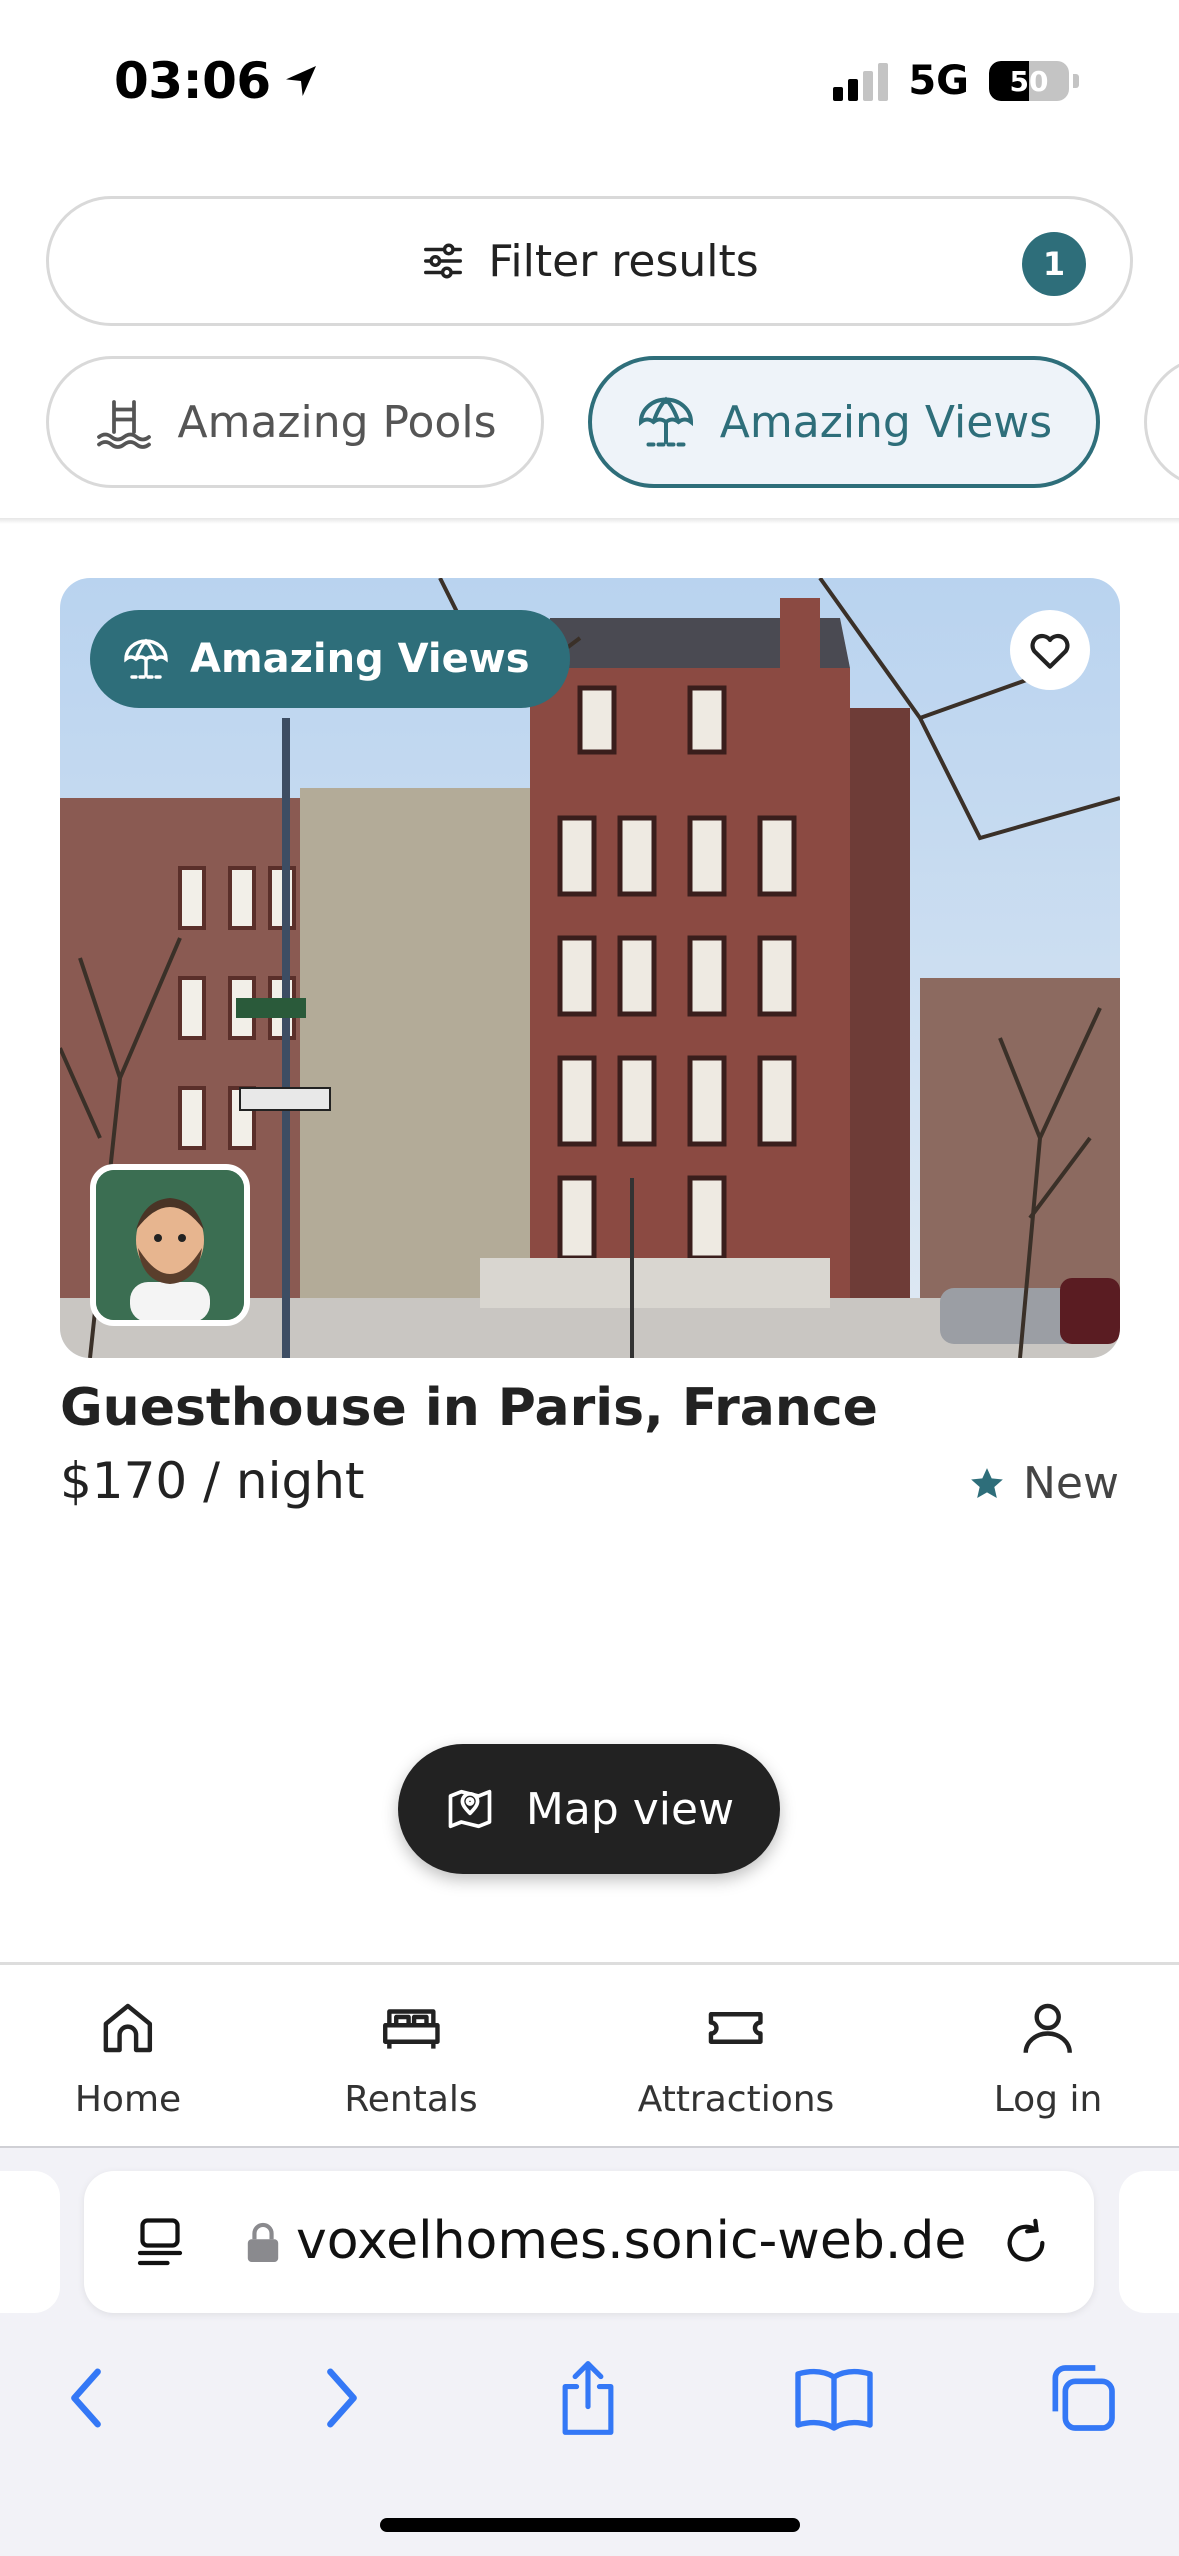 Image resolution: width=1179 pixels, height=2556 pixels. I want to click on favorite-button, so click(1050, 650).